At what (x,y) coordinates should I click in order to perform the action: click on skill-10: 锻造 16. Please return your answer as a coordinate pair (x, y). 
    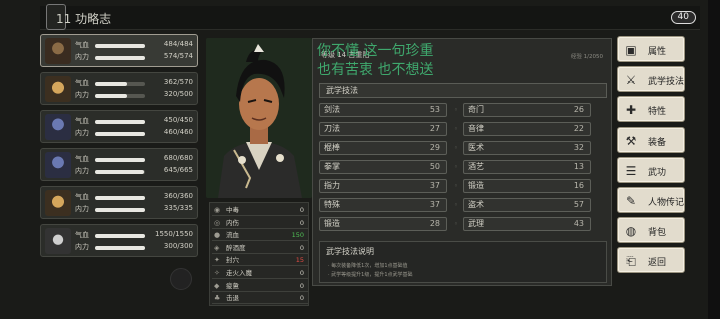
    Looking at the image, I should click on (527, 186).